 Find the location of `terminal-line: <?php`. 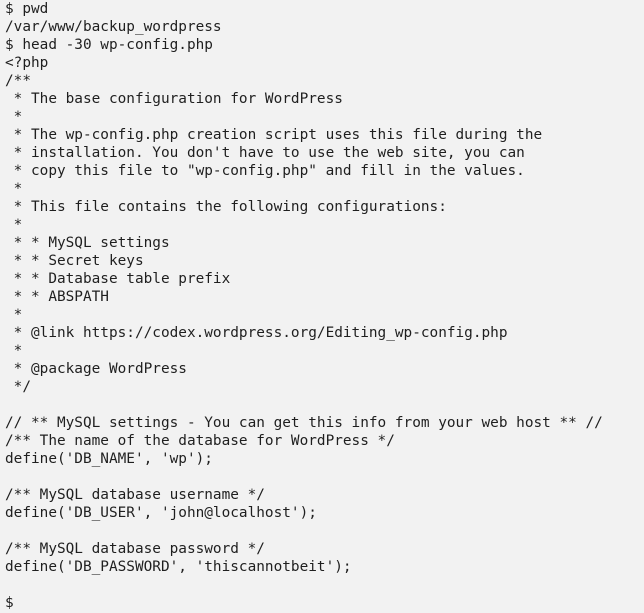

terminal-line: <?php is located at coordinates (27, 63).